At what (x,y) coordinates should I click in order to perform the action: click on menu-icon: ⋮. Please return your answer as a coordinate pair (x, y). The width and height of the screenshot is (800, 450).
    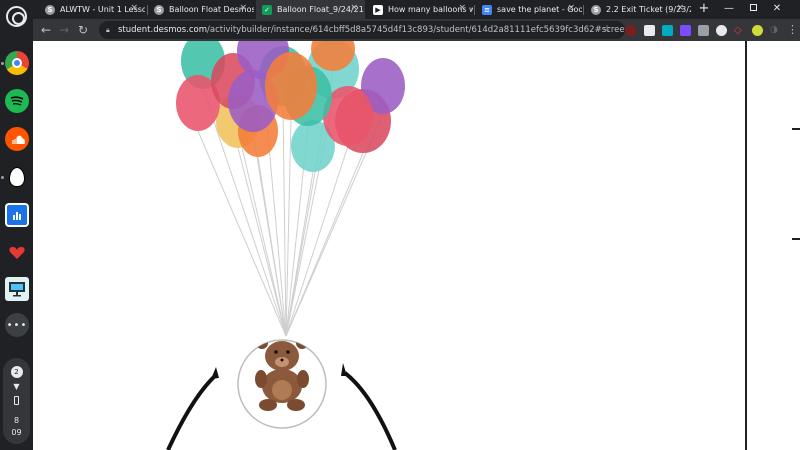
    Looking at the image, I should click on (792, 30).